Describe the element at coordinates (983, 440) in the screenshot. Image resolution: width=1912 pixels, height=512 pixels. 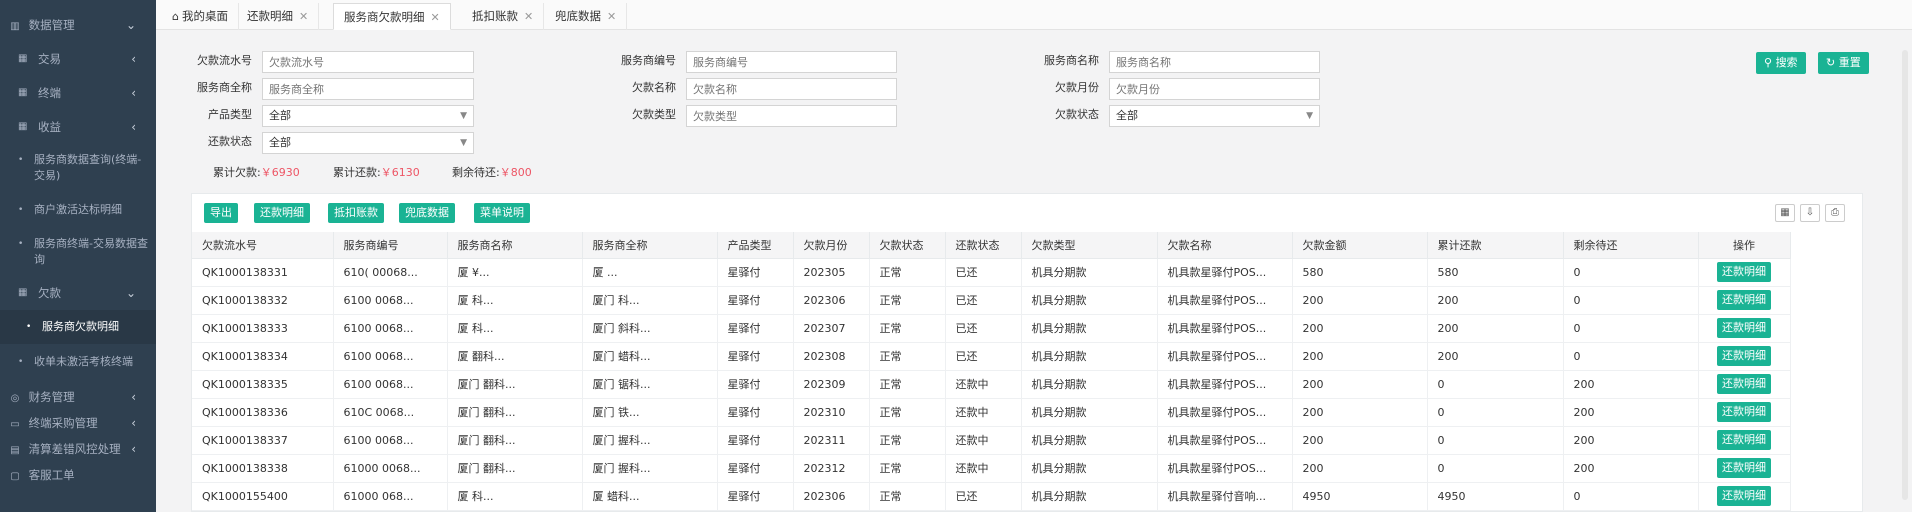
I see `table-cell: 还款中` at that location.